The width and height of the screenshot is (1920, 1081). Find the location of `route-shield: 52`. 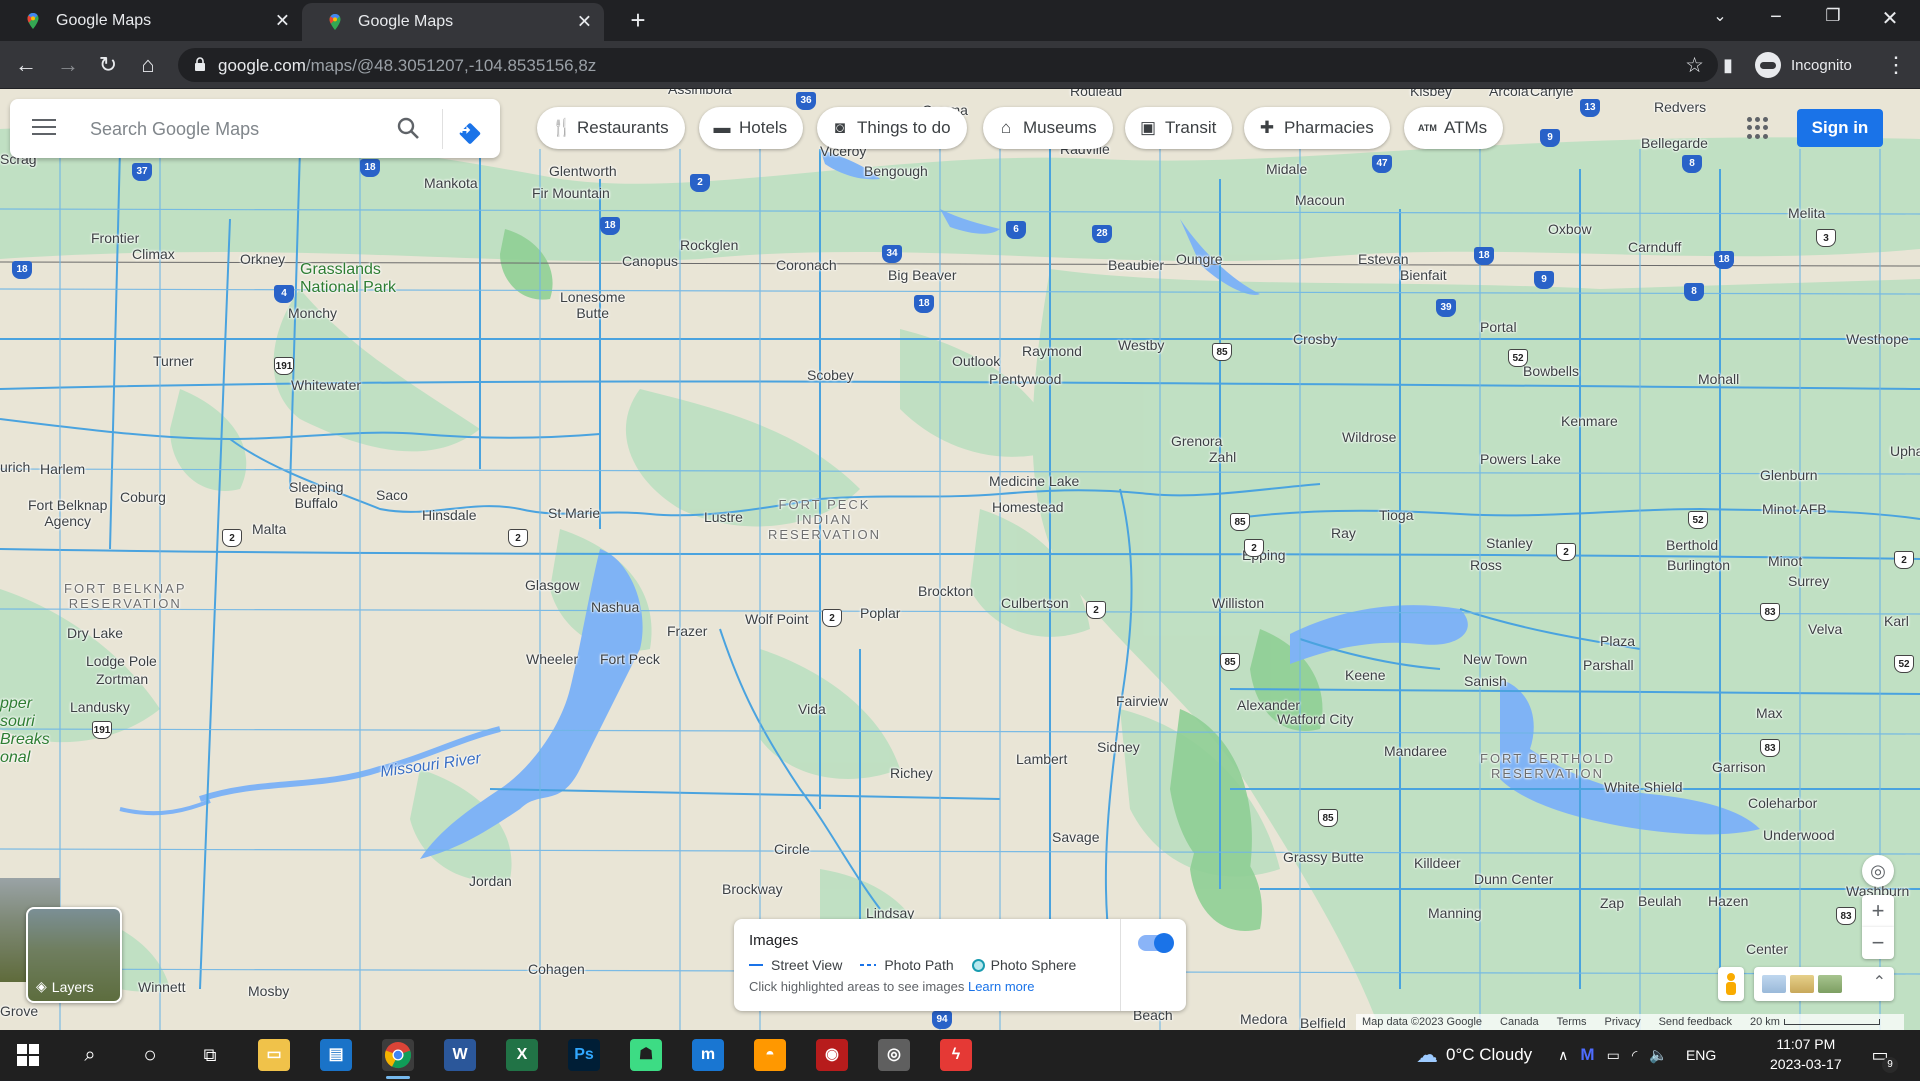

route-shield: 52 is located at coordinates (1904, 664).